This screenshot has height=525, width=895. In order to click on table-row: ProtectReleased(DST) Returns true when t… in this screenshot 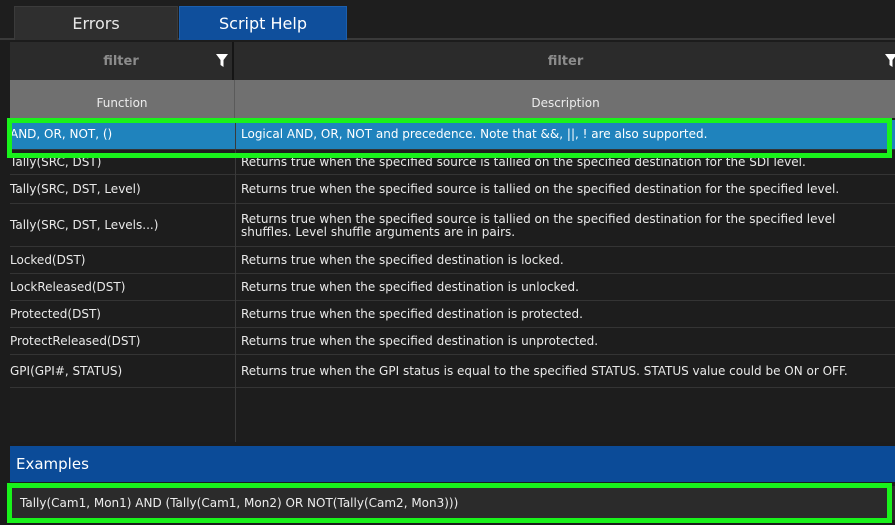, I will do `click(452, 342)`.